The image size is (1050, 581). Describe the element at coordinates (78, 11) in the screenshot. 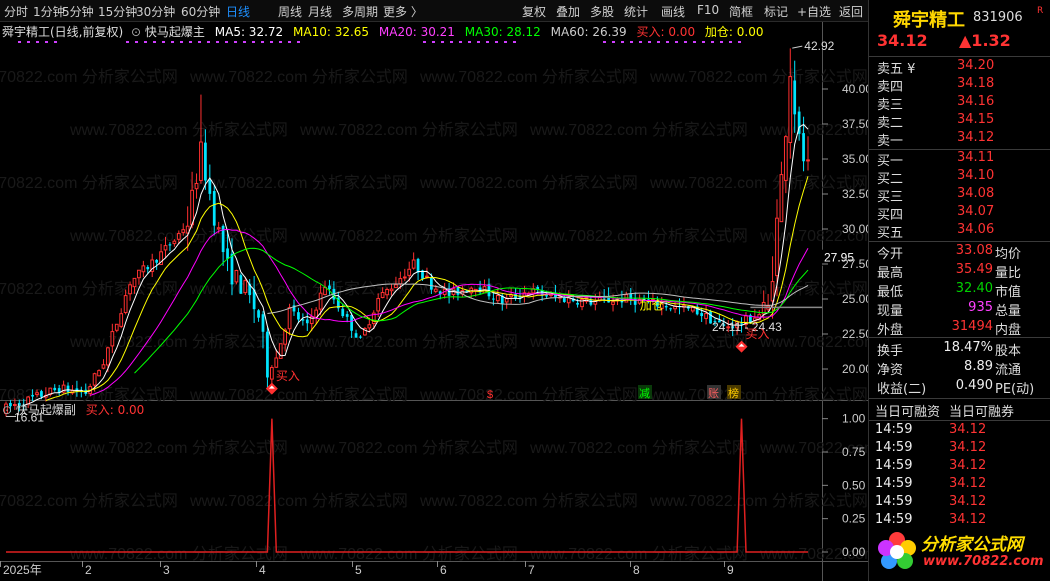

I see `period-tab-2: 5分钟` at that location.